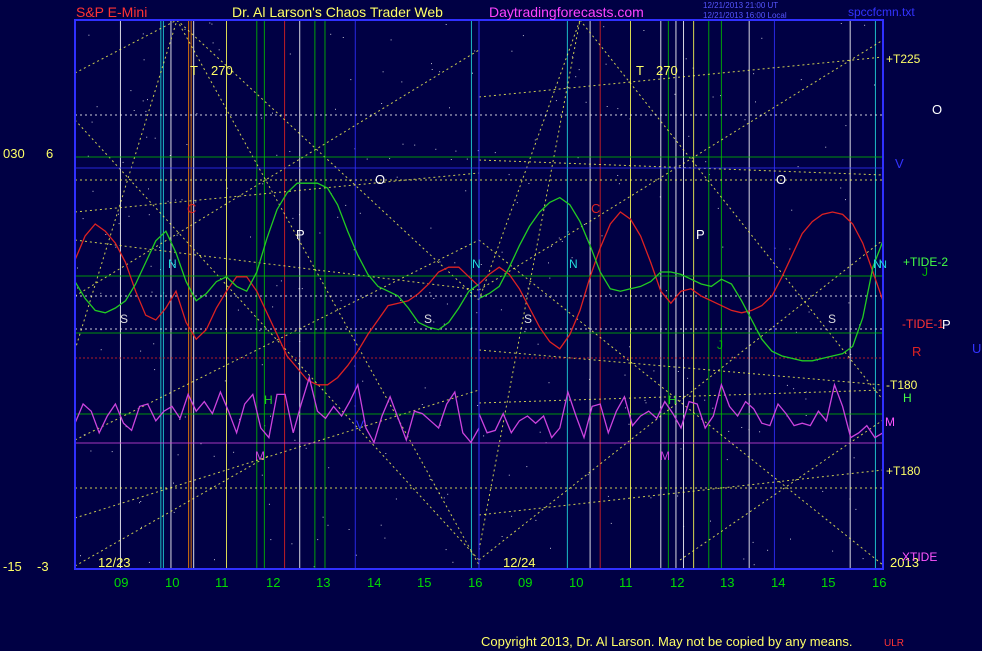 Image resolution: width=982 pixels, height=651 pixels. What do you see at coordinates (222, 70) in the screenshot?
I see `marker: 270` at bounding box center [222, 70].